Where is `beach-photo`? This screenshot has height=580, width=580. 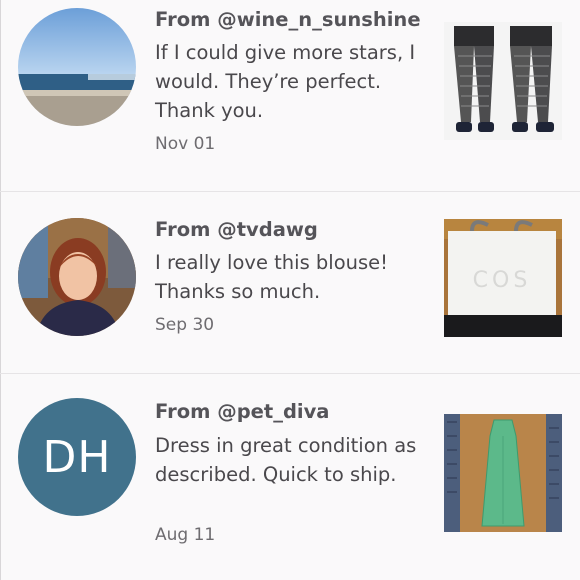
beach-photo is located at coordinates (77, 67).